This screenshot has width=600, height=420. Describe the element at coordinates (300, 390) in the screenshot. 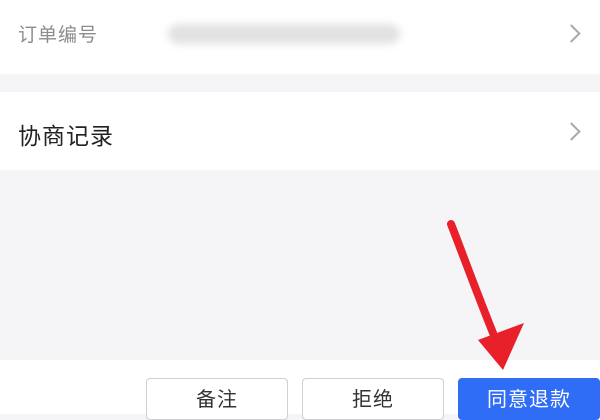

I see `action-footer: 备注 拒绝 同意退款` at that location.